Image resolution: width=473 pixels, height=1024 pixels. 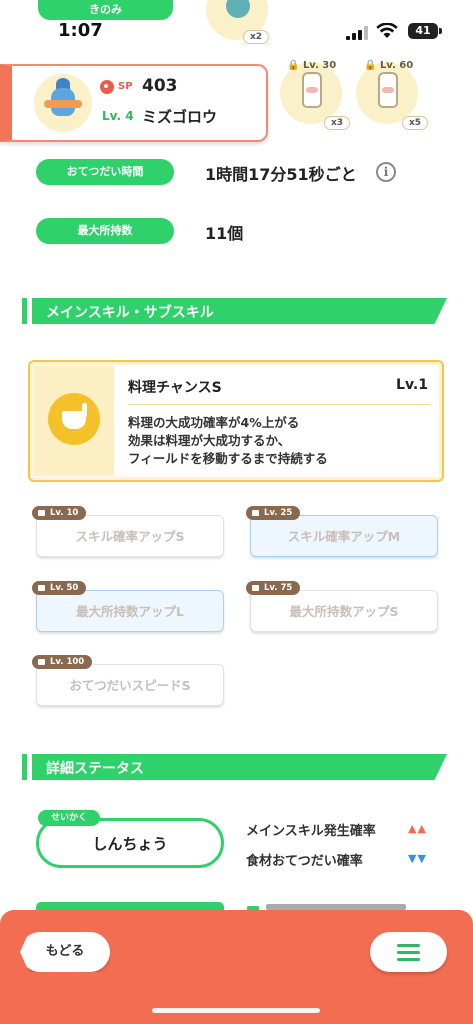 What do you see at coordinates (134, 103) in the screenshot?
I see `pokemon-card: SP 403 Lv. 4 ミズゴロウ` at bounding box center [134, 103].